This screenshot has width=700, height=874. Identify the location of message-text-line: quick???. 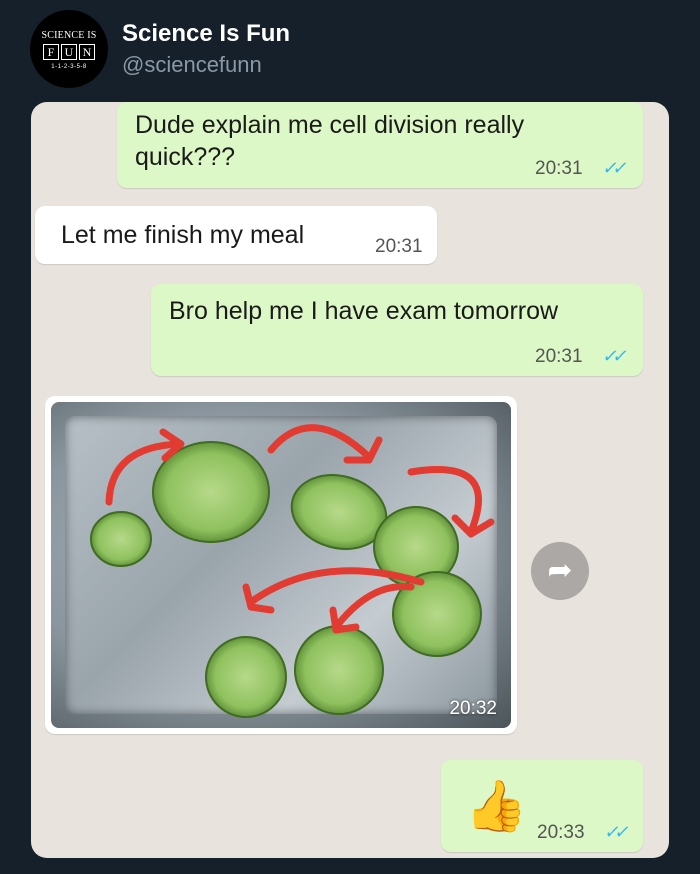
(185, 157).